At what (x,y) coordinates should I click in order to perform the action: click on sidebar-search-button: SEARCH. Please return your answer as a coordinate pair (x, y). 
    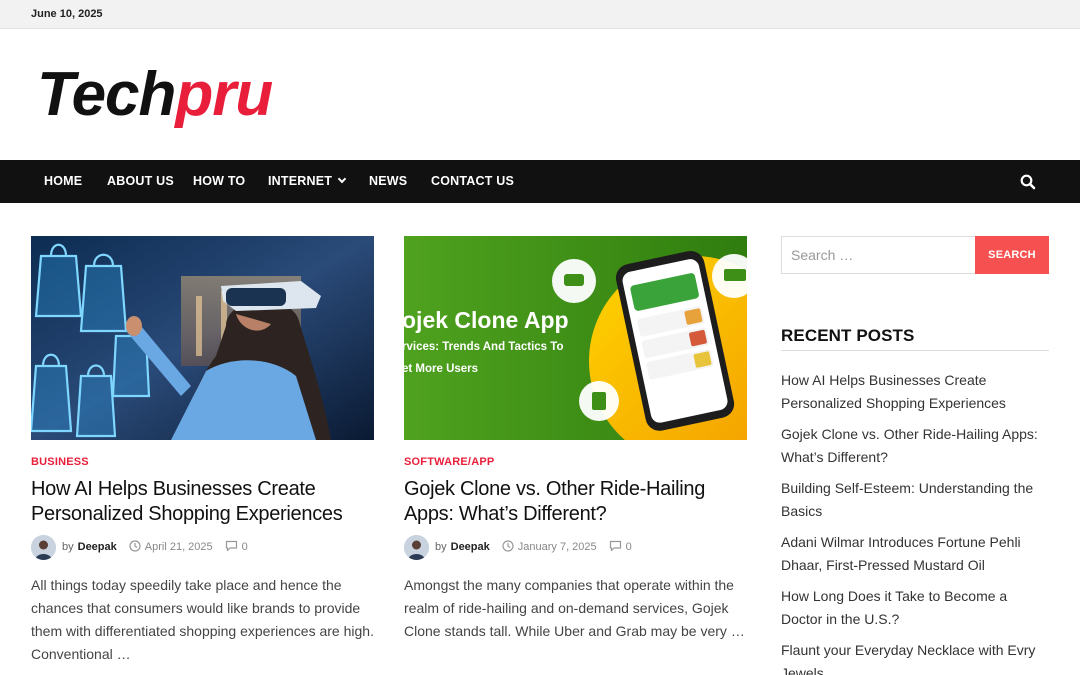
    Looking at the image, I should click on (1012, 255).